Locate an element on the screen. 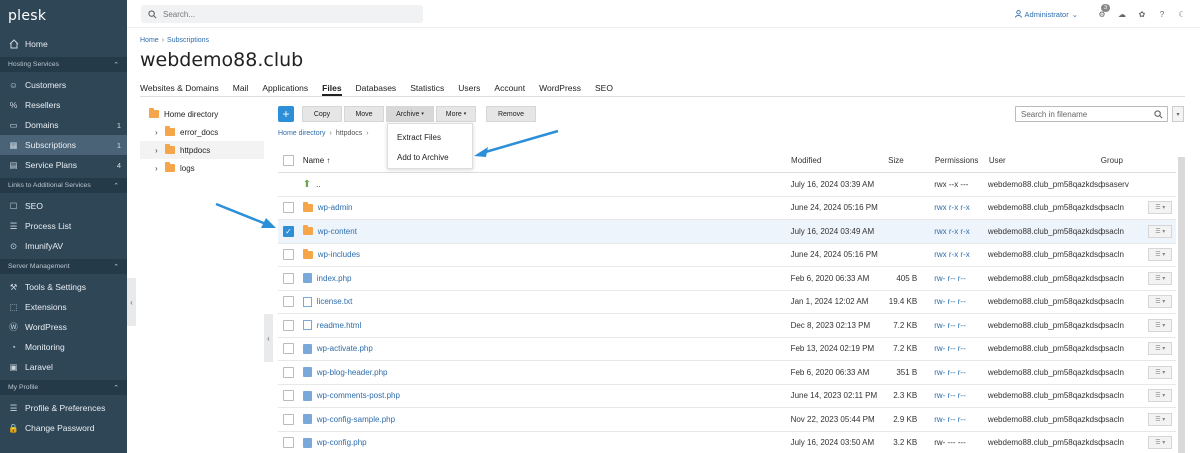 This screenshot has height=453, width=1200. column-user: User is located at coordinates (1037, 160).